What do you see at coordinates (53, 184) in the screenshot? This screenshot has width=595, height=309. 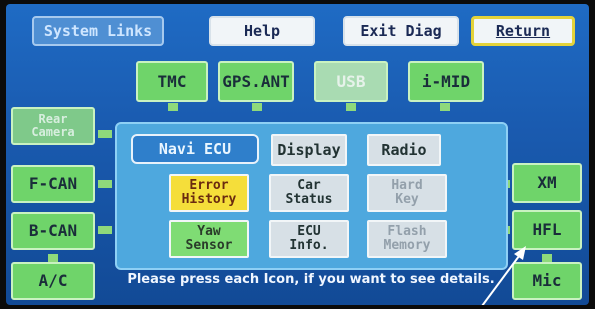 I see `f-can-button: F-CAN` at bounding box center [53, 184].